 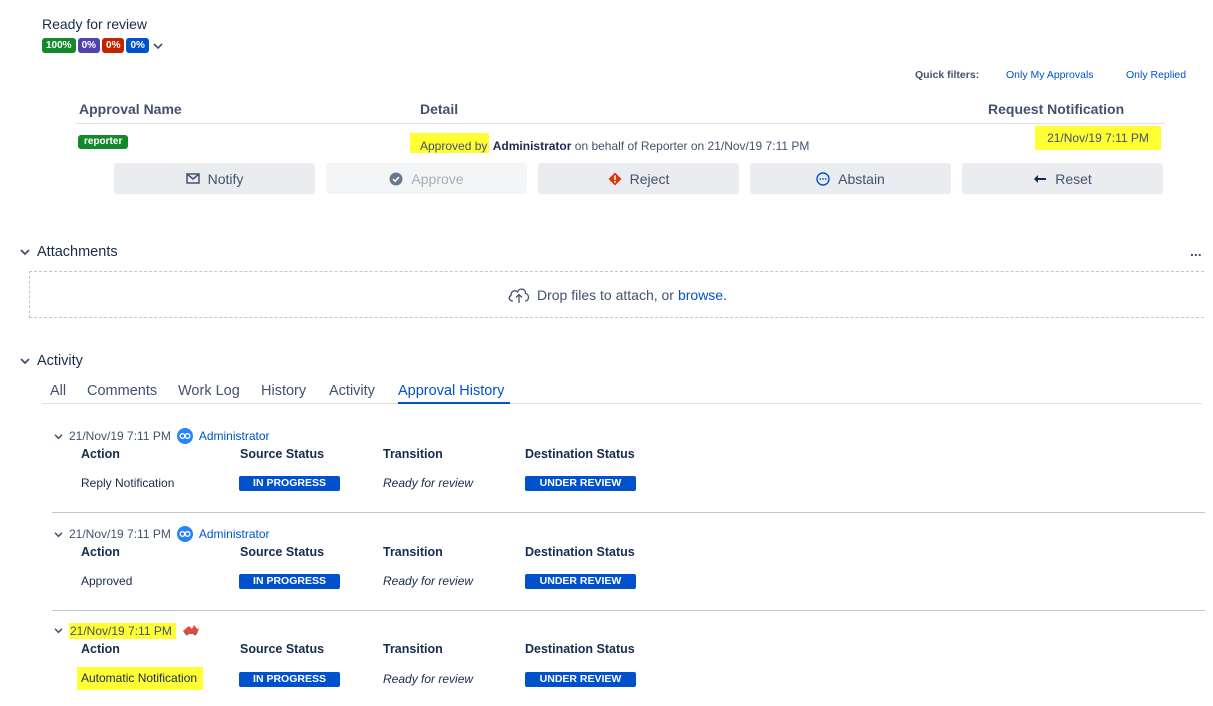 What do you see at coordinates (439, 109) in the screenshot?
I see `column-detail: Detail` at bounding box center [439, 109].